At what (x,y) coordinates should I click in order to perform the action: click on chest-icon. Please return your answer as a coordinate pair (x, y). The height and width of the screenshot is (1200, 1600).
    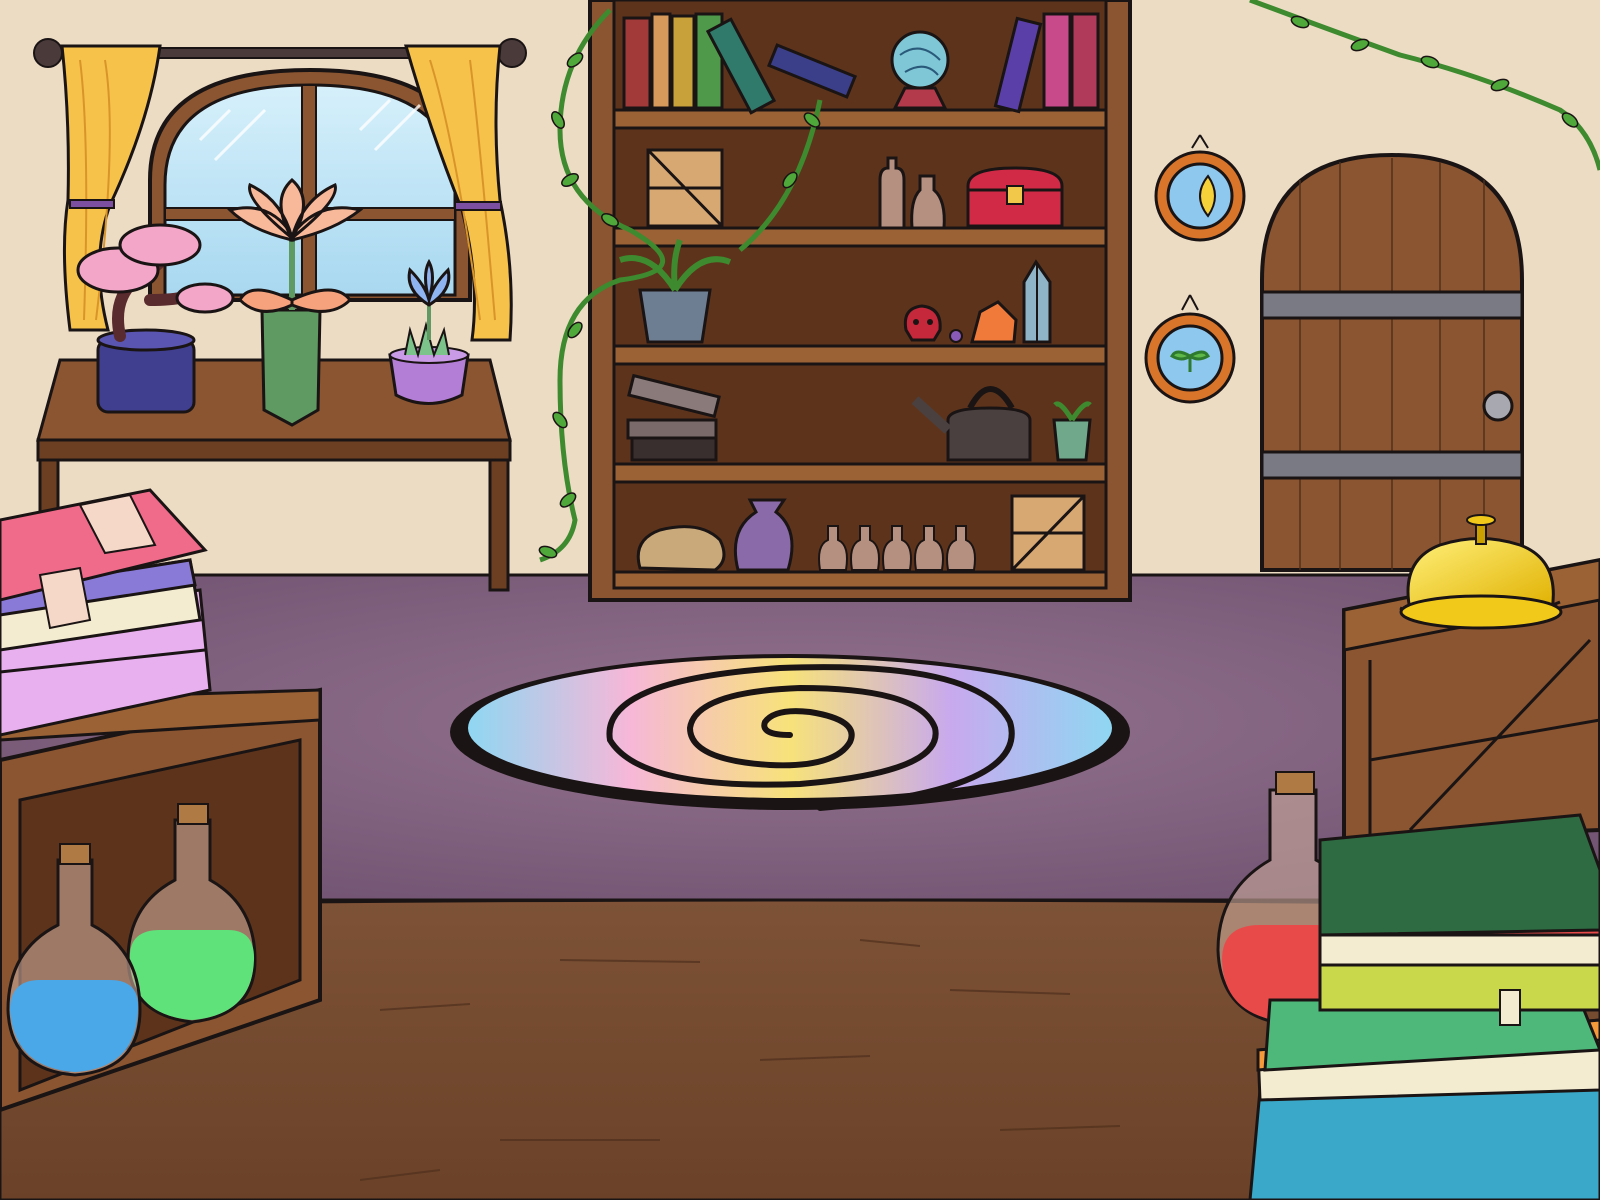
    Looking at the image, I should click on (1015, 197).